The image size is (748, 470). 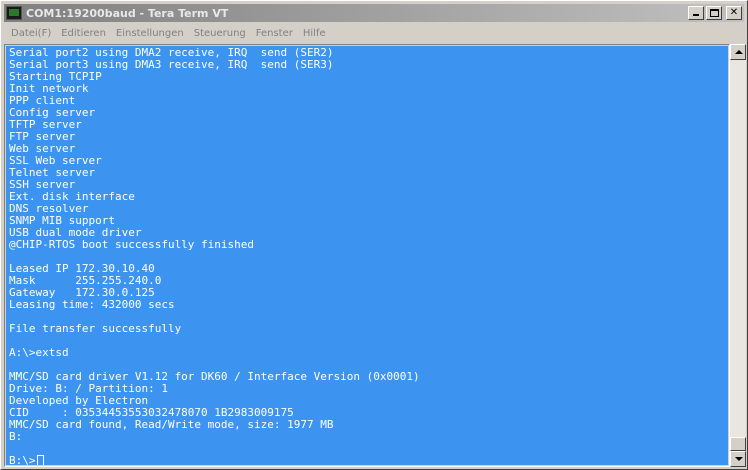 I want to click on close-button: ✕, so click(x=734, y=13).